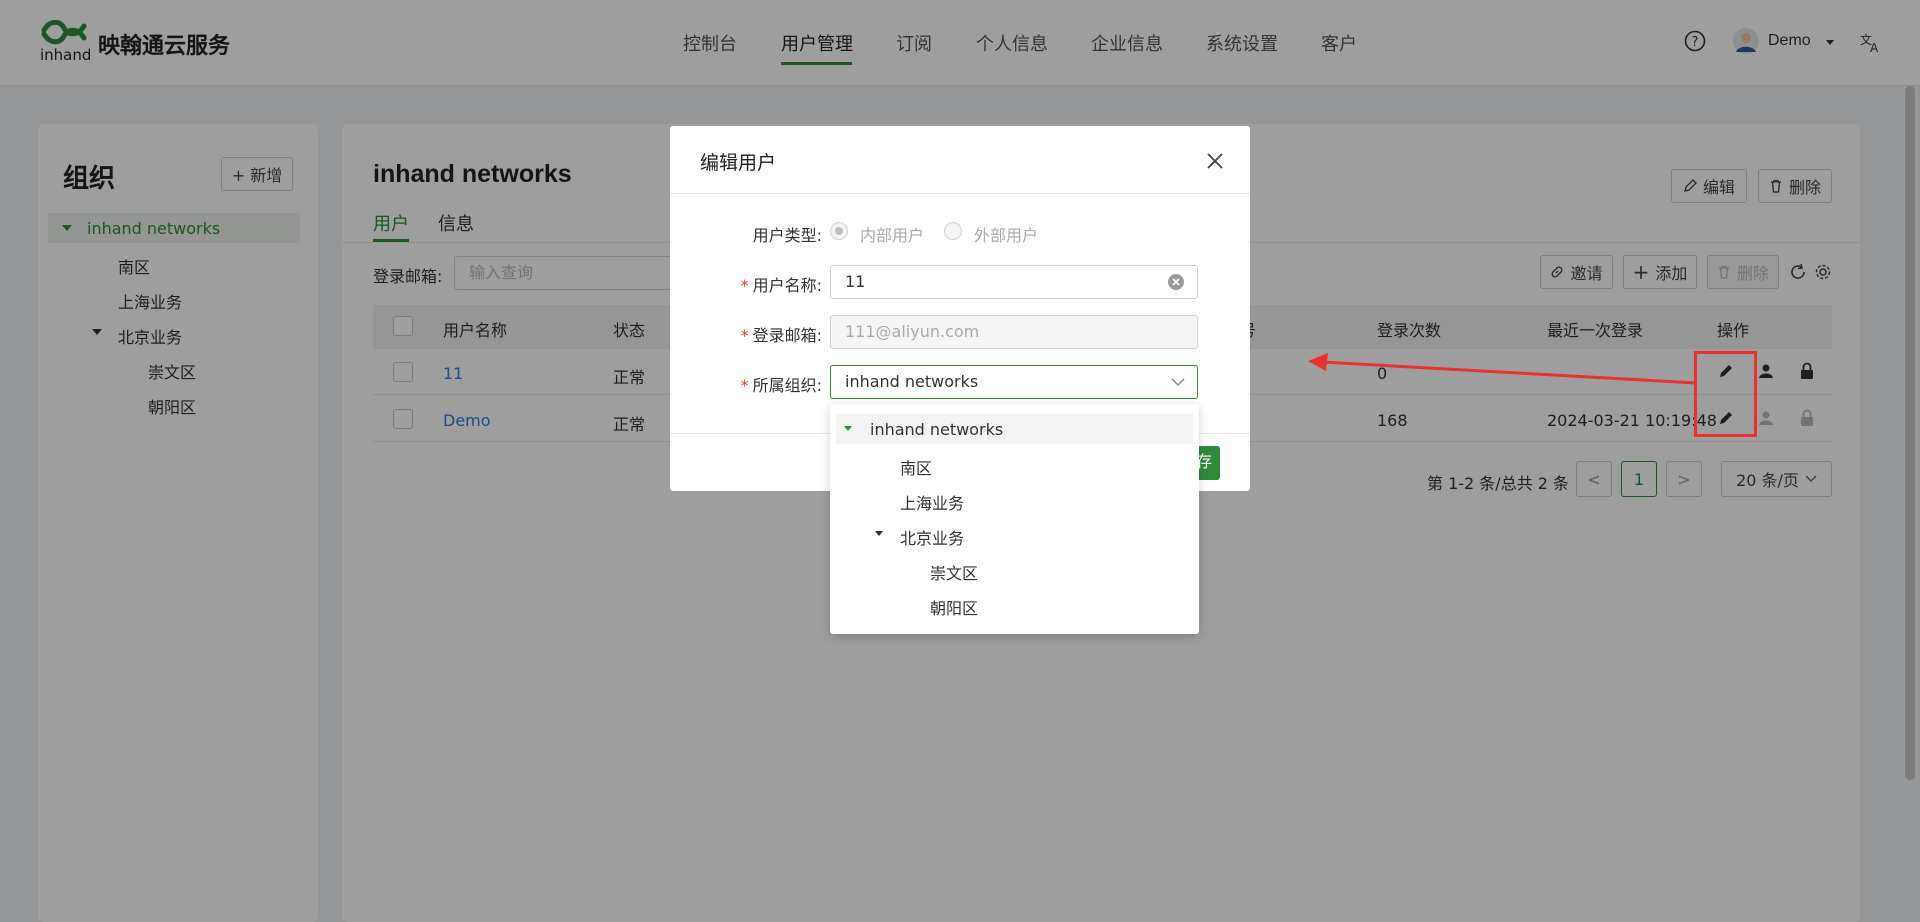  What do you see at coordinates (1178, 382) in the screenshot?
I see `chevron-down-icon` at bounding box center [1178, 382].